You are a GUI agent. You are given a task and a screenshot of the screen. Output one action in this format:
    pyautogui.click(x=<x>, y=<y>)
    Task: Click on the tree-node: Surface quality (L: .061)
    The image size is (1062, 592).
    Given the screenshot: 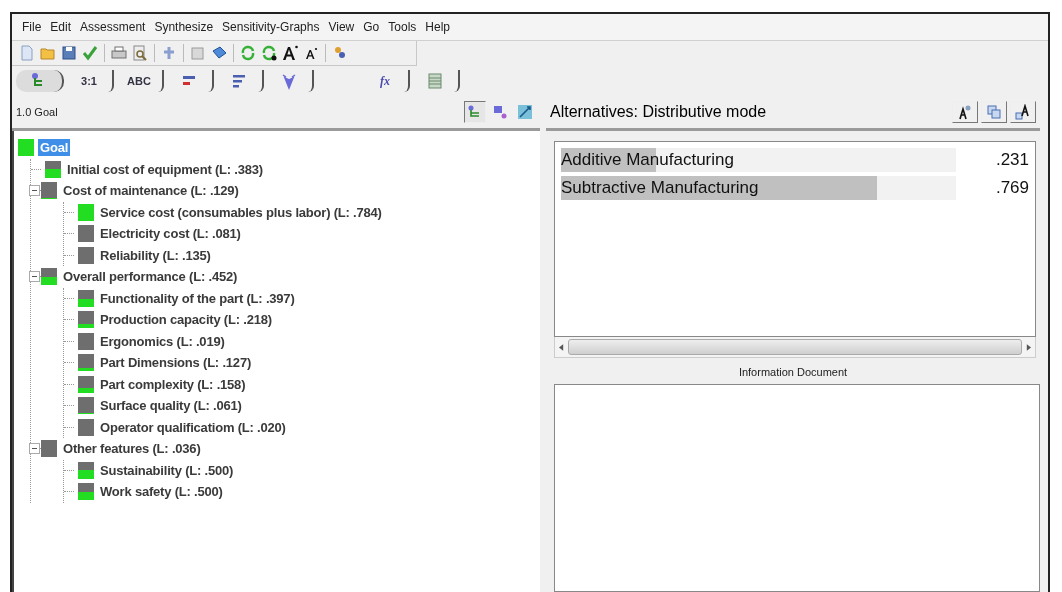 What is the action you would take?
    pyautogui.click(x=171, y=406)
    